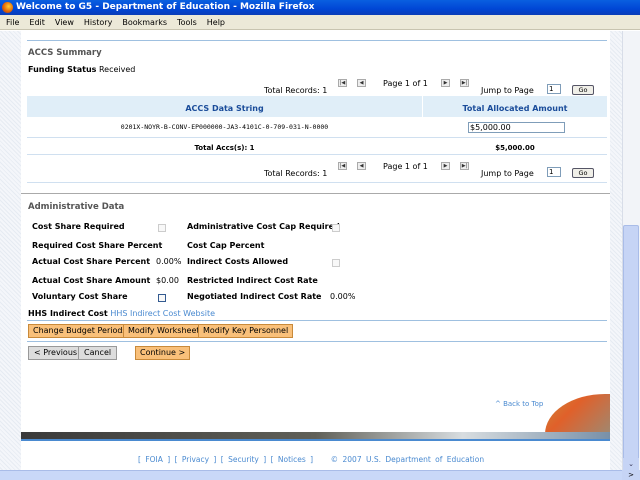  What do you see at coordinates (64, 22) in the screenshot?
I see `menu-view: View` at bounding box center [64, 22].